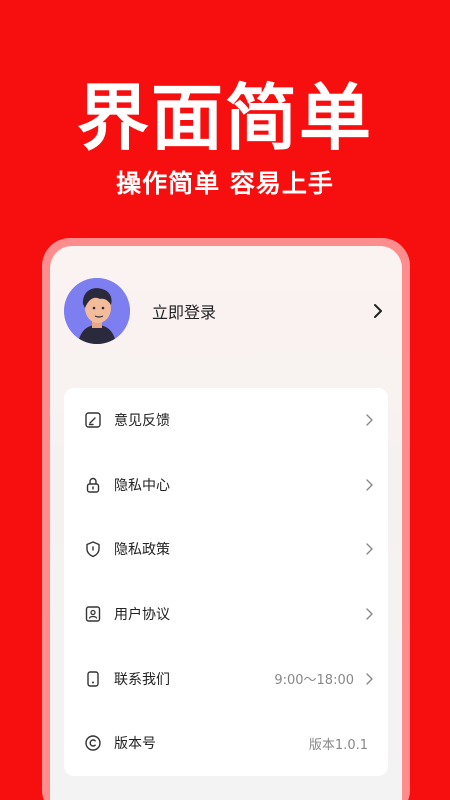 The width and height of the screenshot is (450, 800). Describe the element at coordinates (142, 615) in the screenshot. I see `menu-item-label: 用户协议` at that location.